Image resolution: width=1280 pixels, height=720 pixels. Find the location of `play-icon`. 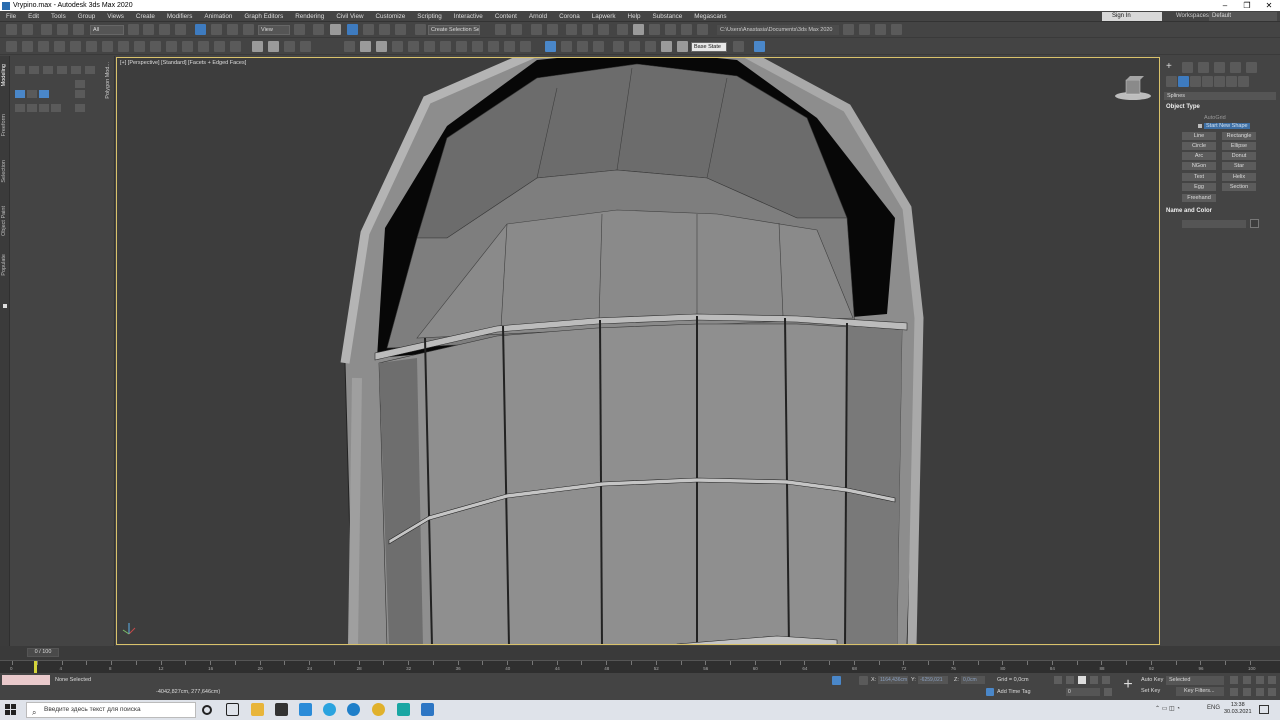

play-icon is located at coordinates (1082, 680).